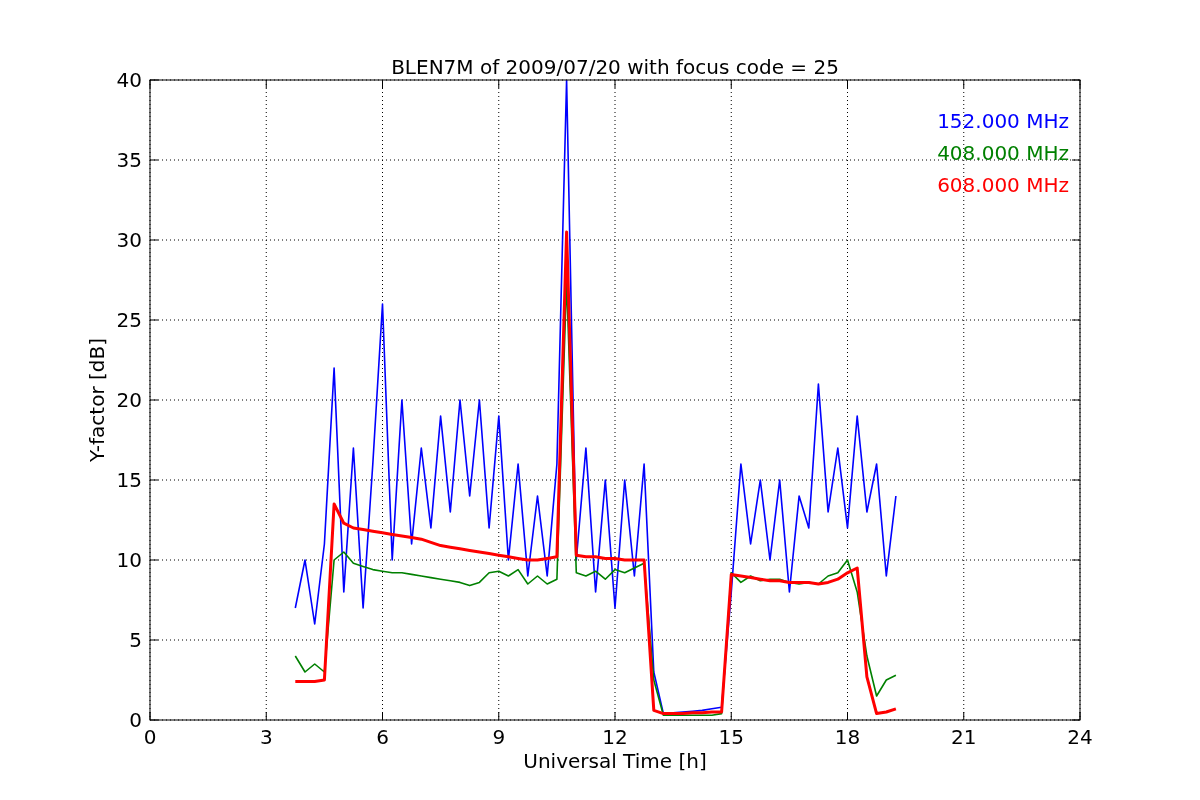  What do you see at coordinates (150, 737) in the screenshot?
I see `x-tick-label: 0` at bounding box center [150, 737].